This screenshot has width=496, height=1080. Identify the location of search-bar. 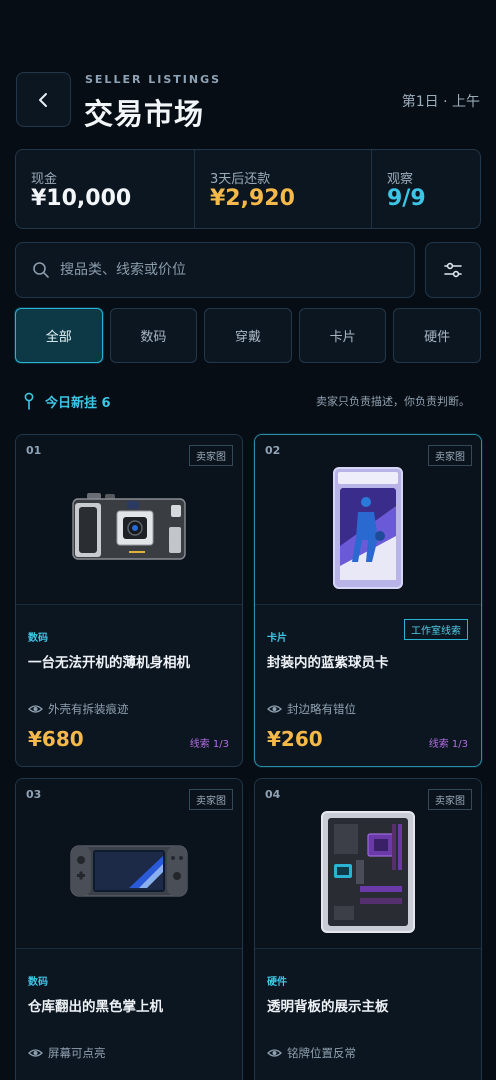
(215, 270).